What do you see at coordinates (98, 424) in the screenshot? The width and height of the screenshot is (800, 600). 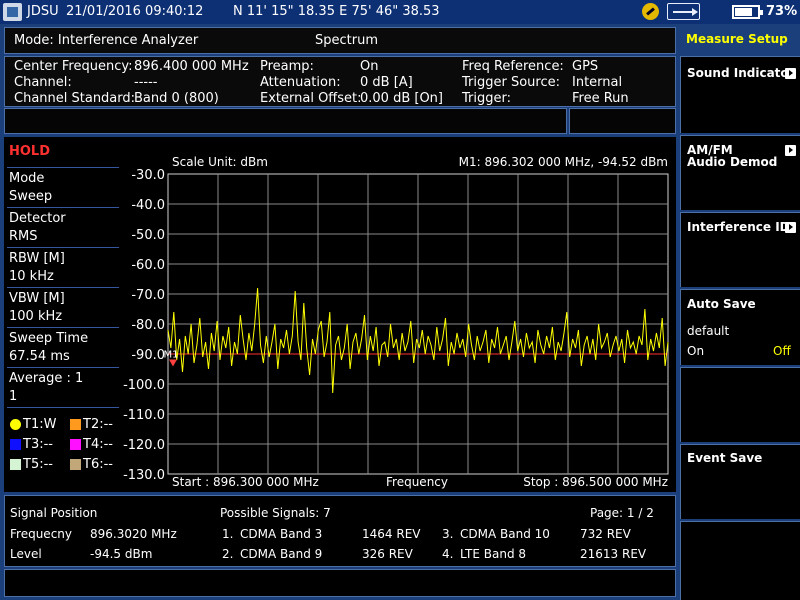 I see `trace-2-label: T2:--` at bounding box center [98, 424].